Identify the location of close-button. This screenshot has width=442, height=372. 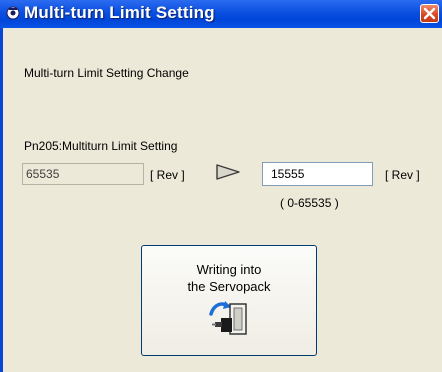
(429, 13).